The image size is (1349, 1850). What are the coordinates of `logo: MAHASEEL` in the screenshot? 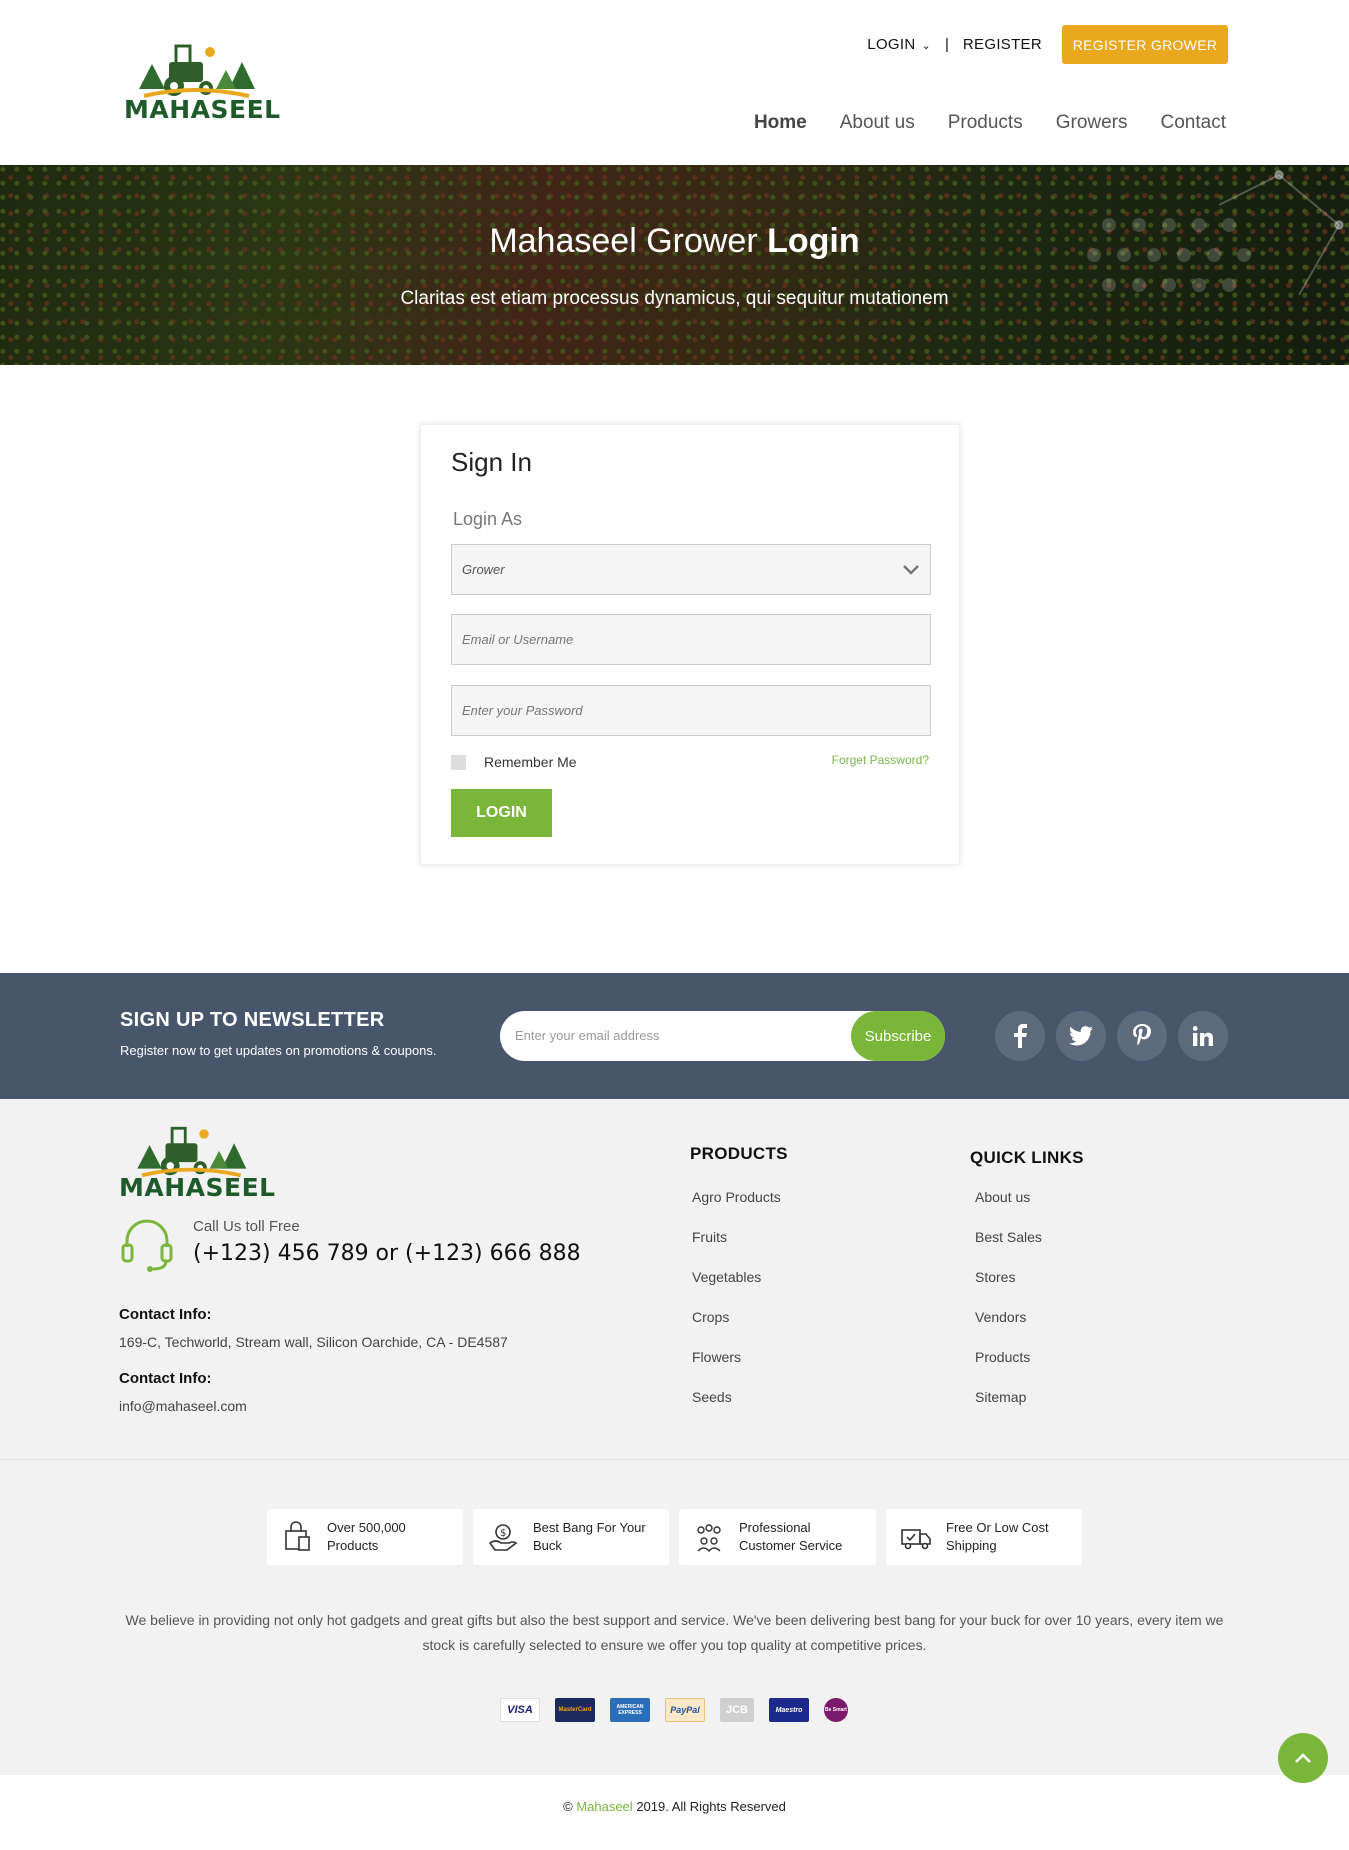 It's located at (202, 79).